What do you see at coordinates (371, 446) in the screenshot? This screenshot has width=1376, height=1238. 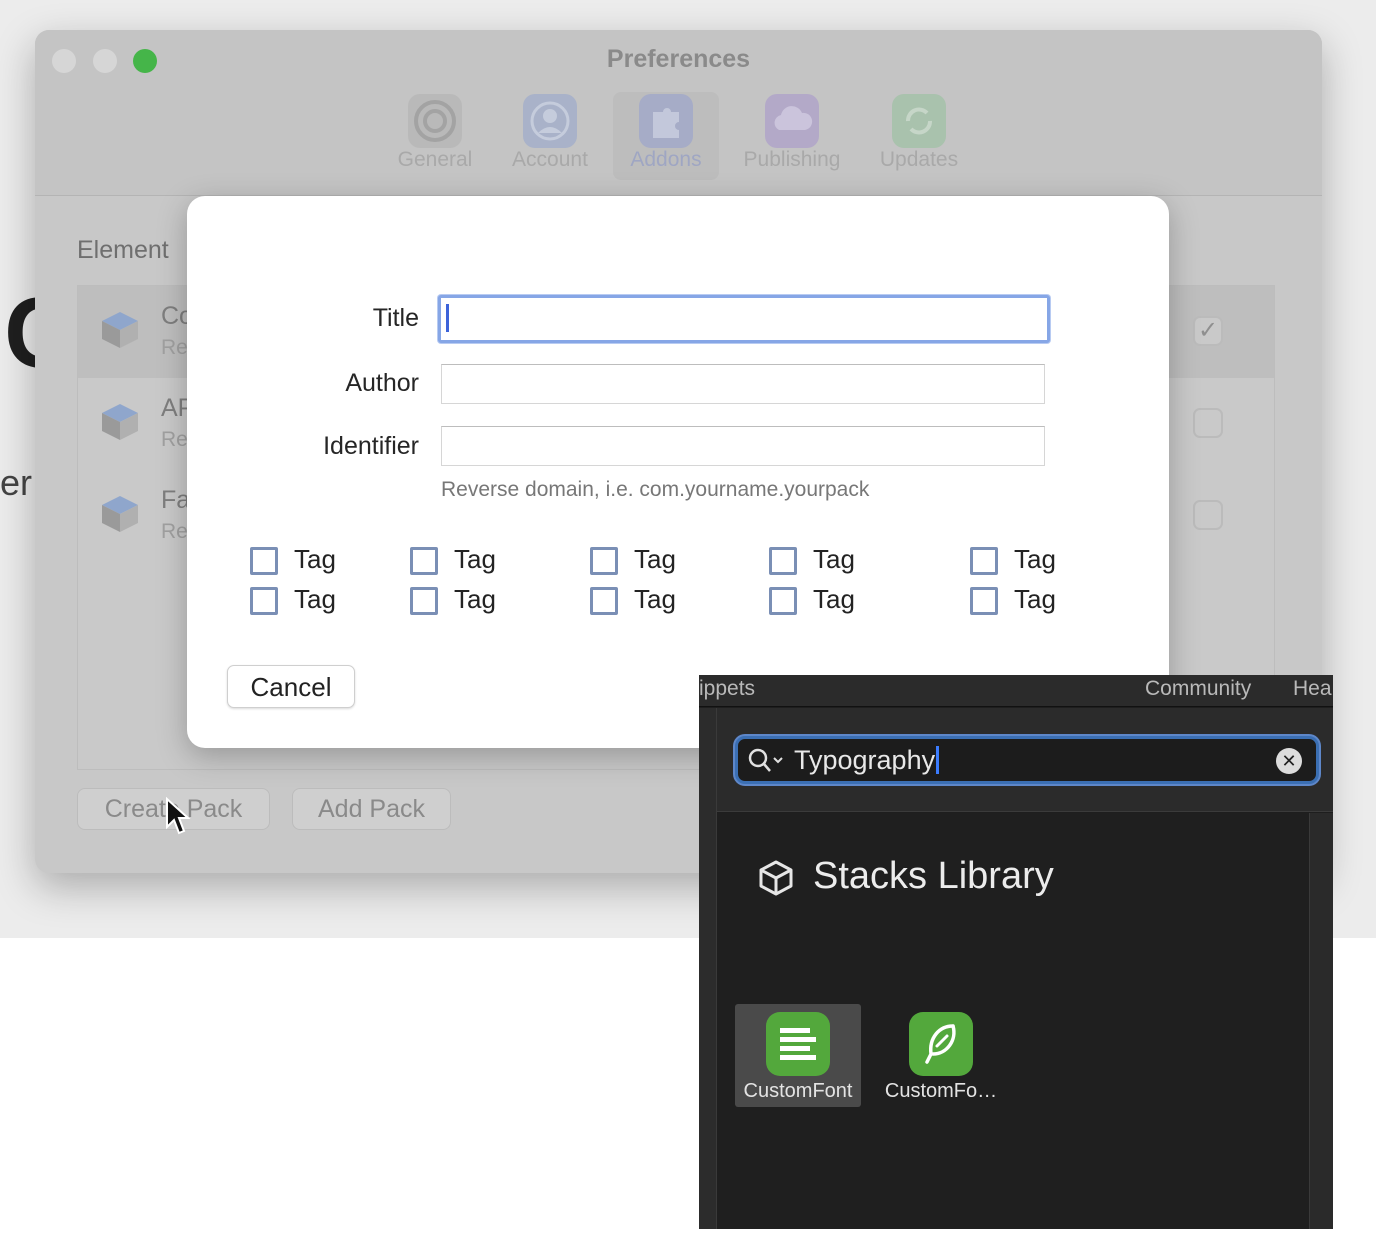 I see `identifier-label: Identifier` at bounding box center [371, 446].